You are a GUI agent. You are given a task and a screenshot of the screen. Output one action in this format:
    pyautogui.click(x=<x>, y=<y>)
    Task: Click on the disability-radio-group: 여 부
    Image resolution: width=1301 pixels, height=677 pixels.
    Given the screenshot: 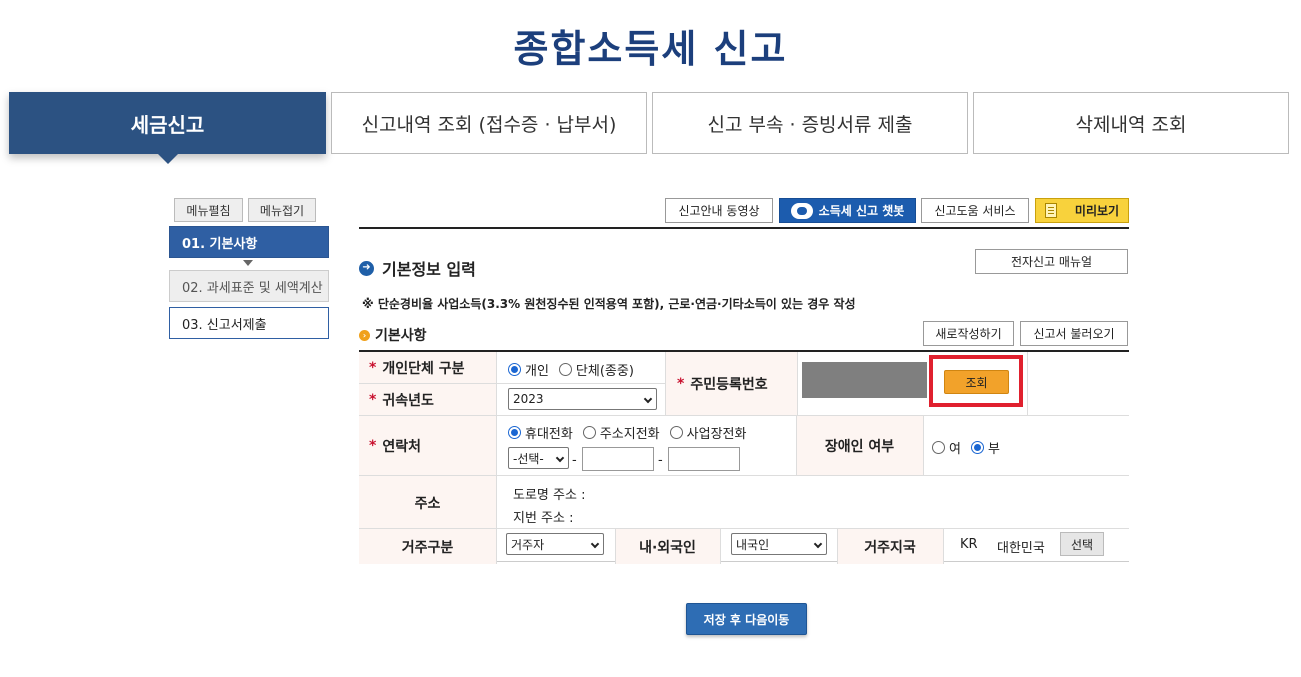 What is the action you would take?
    pyautogui.click(x=971, y=447)
    